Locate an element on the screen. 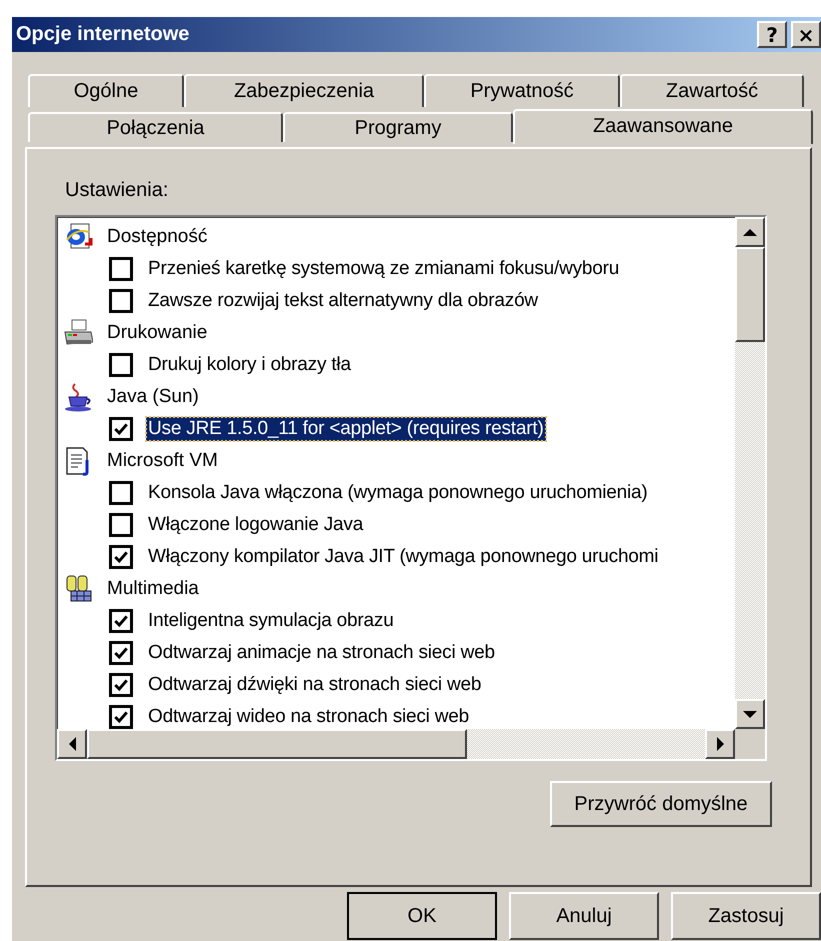 The height and width of the screenshot is (941, 821). close-button: × is located at coordinates (806, 34).